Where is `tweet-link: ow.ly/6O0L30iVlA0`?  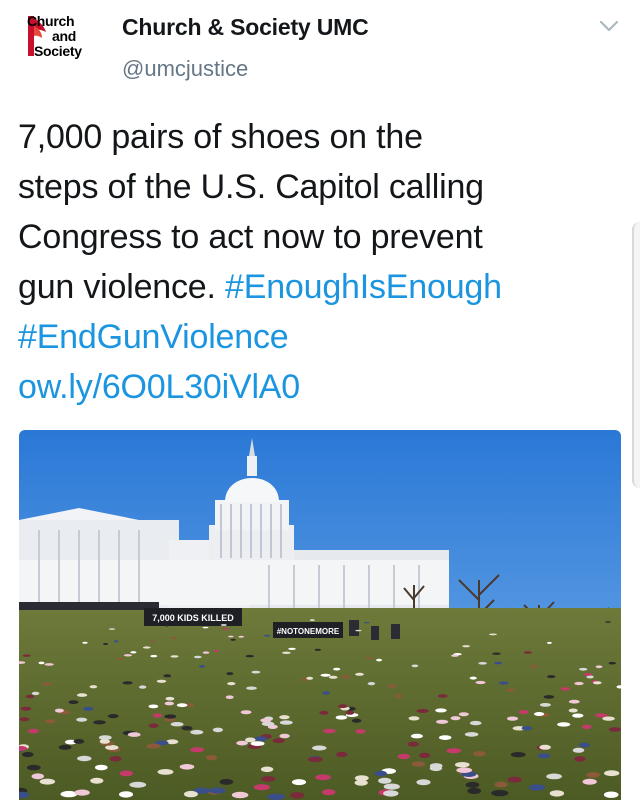 tweet-link: ow.ly/6O0L30iVlA0 is located at coordinates (318, 387).